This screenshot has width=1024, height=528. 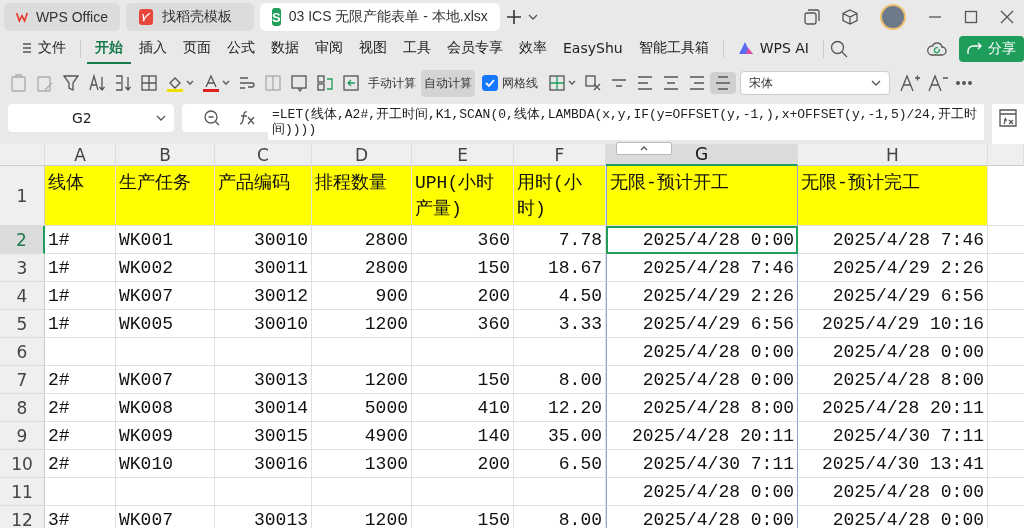 I want to click on calc-mode-button: 自动计算, so click(x=448, y=83).